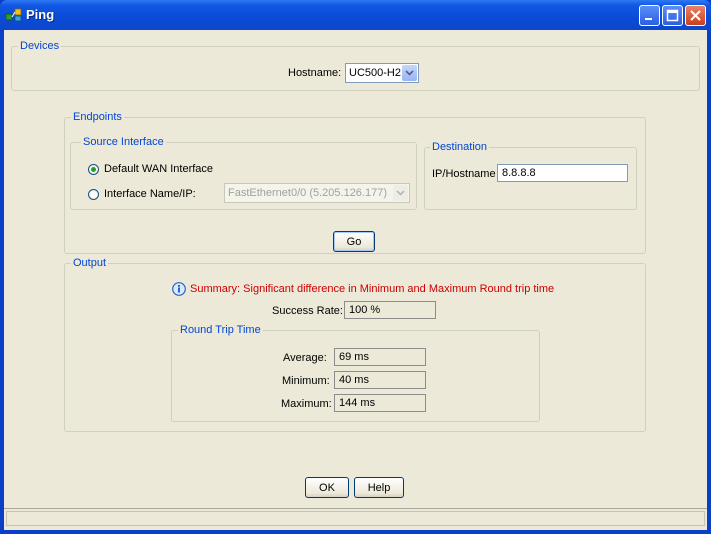  What do you see at coordinates (40, 46) in the screenshot?
I see `devices-legend: Devices` at bounding box center [40, 46].